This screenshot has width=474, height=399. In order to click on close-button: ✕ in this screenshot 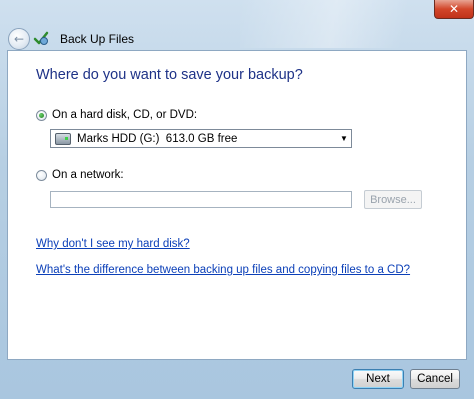, I will do `click(454, 9)`.